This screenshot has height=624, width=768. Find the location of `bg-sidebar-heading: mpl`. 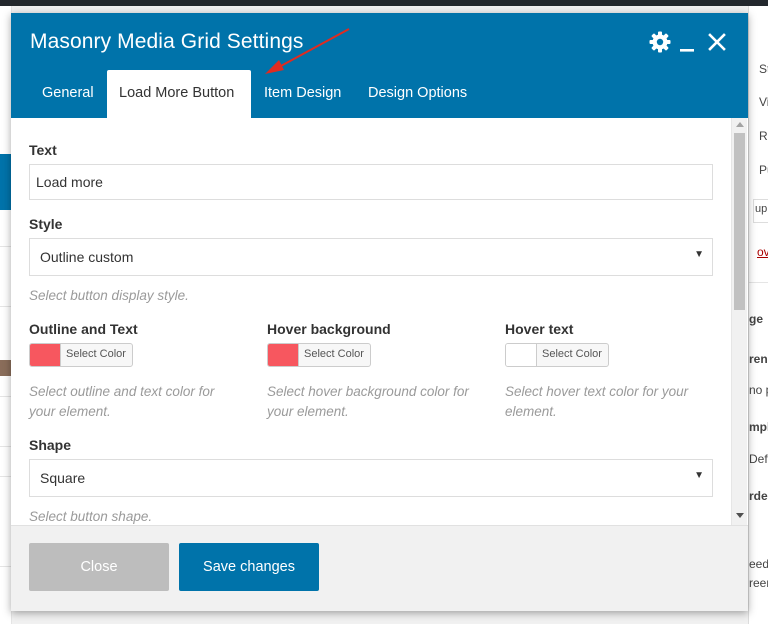

bg-sidebar-heading: mpl is located at coordinates (758, 427).